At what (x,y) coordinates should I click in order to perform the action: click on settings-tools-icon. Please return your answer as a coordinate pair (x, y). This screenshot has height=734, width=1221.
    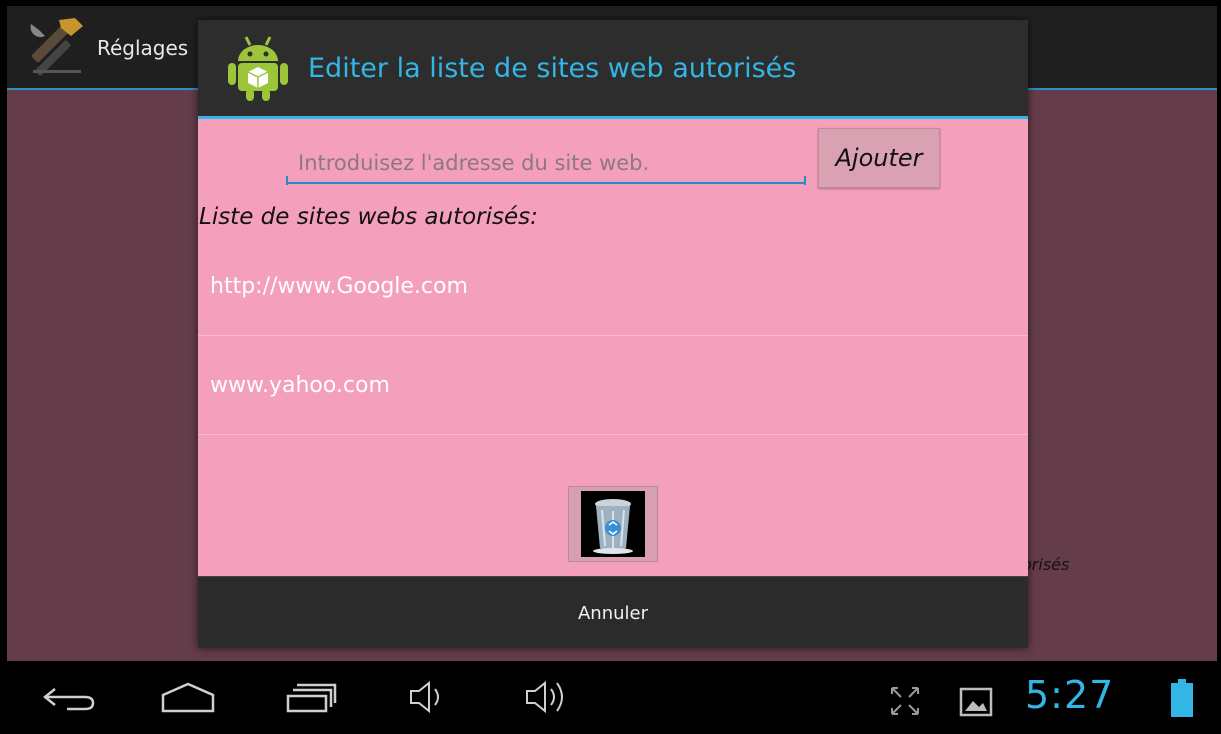
    Looking at the image, I should click on (57, 46).